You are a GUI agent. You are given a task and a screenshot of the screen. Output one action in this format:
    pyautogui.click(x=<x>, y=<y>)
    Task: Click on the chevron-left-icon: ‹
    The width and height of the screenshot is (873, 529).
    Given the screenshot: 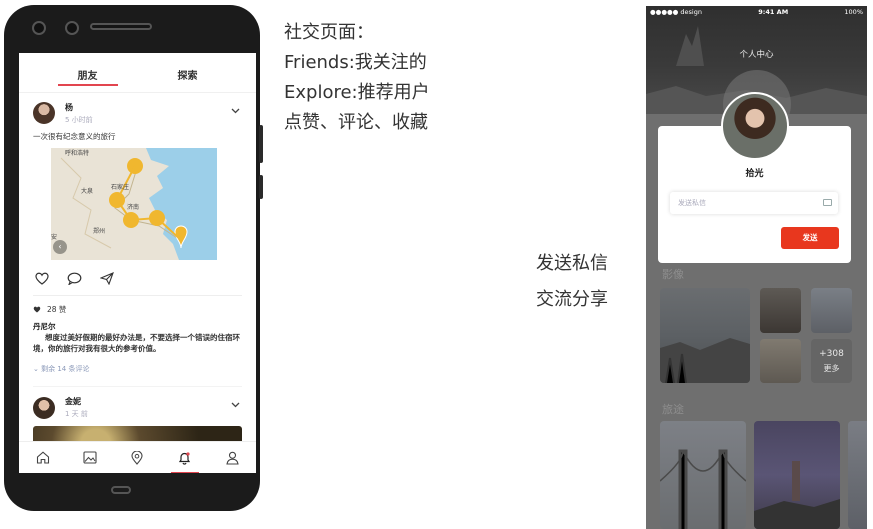 What is the action you would take?
    pyautogui.click(x=60, y=247)
    